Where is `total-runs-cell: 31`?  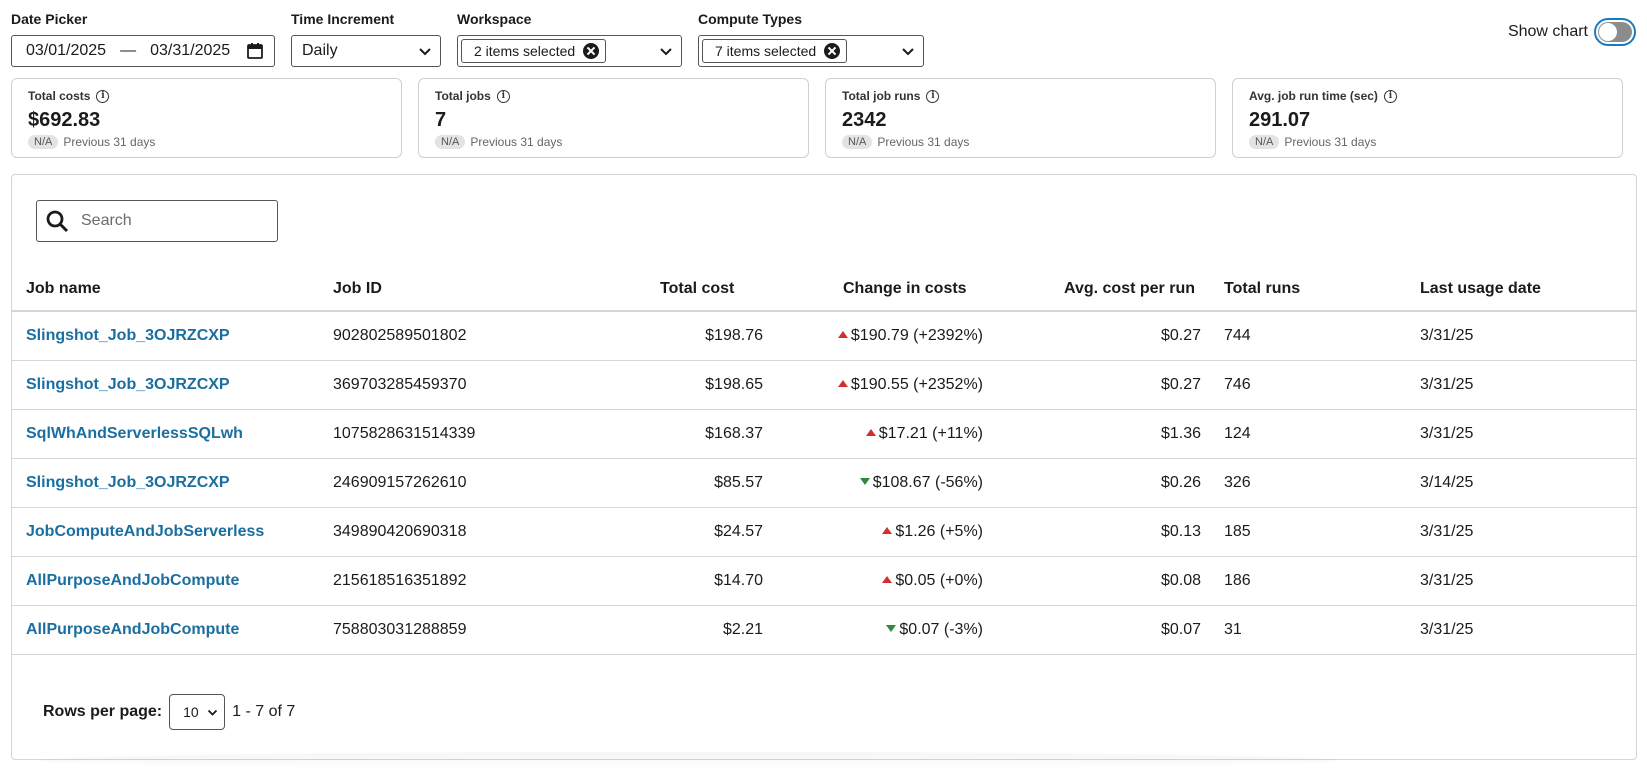
total-runs-cell: 31 is located at coordinates (1310, 630).